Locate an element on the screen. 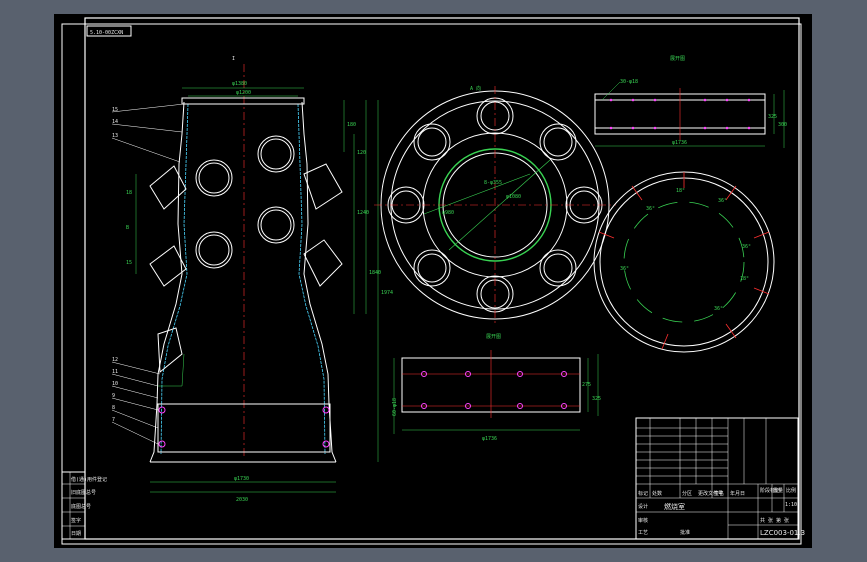  dim-left-1: 18 is located at coordinates (129, 193).